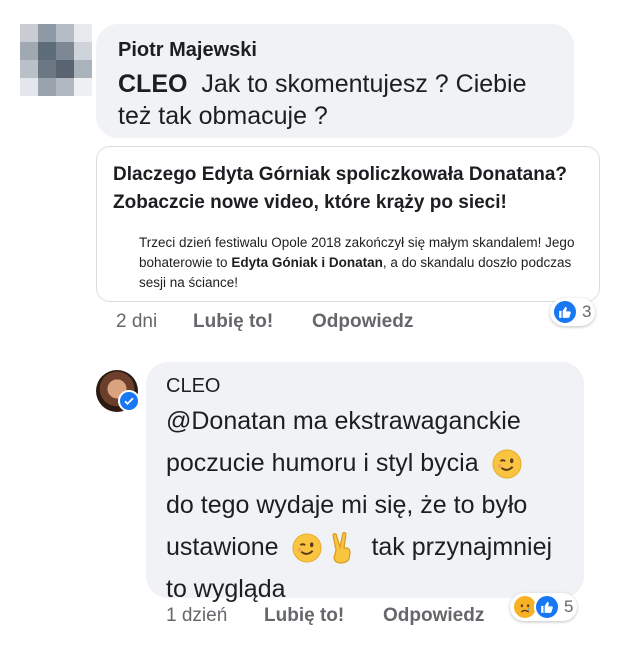 The width and height of the screenshot is (620, 649). I want to click on reaction-count: 5, so click(569, 606).